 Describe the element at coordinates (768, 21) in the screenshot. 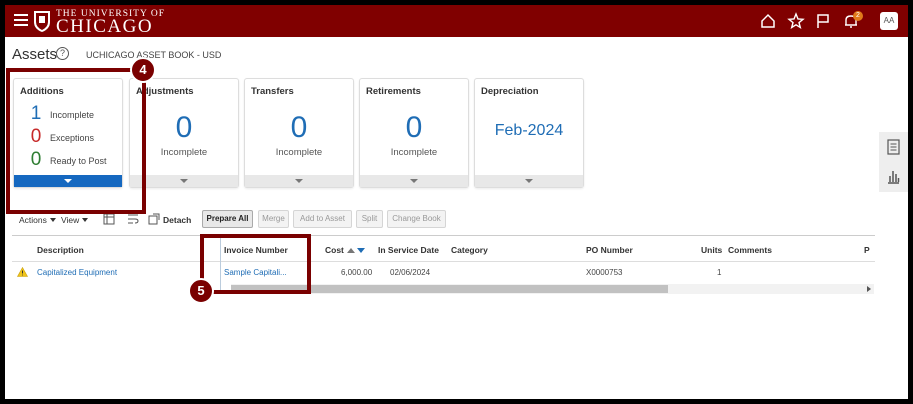

I see `home-icon` at that location.